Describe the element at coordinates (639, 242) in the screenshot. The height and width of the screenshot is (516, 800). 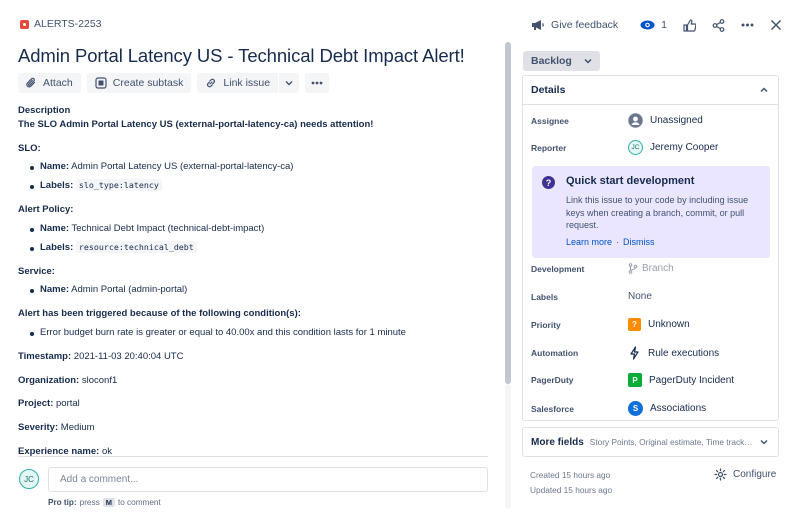
I see `dismiss-link: Dismiss` at that location.